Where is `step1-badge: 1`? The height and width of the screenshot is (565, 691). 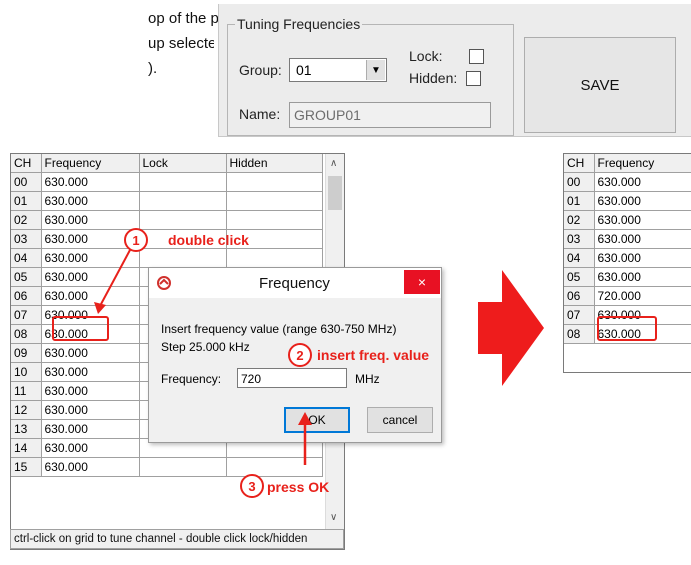
step1-badge: 1 is located at coordinates (136, 240).